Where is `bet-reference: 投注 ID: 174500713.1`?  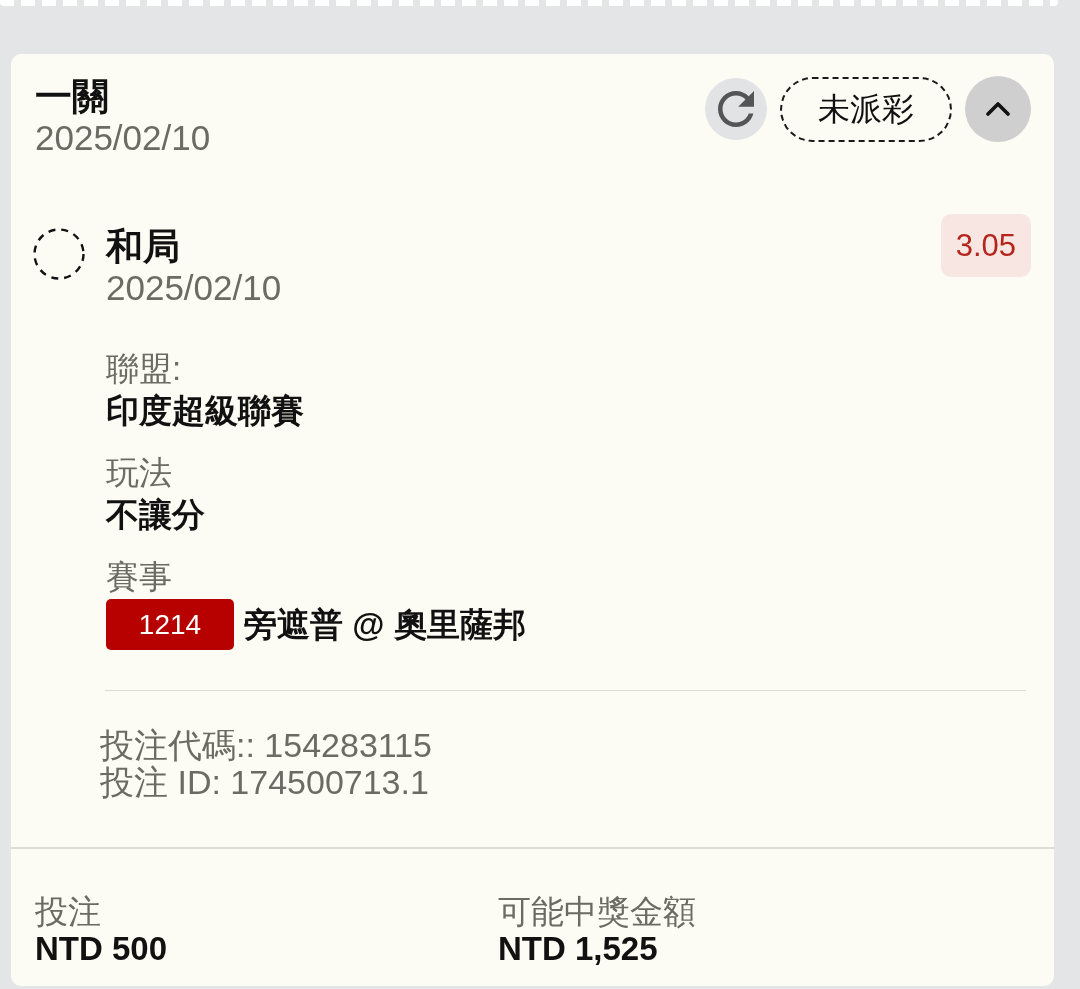 bet-reference: 投注 ID: 174500713.1 is located at coordinates (264, 782).